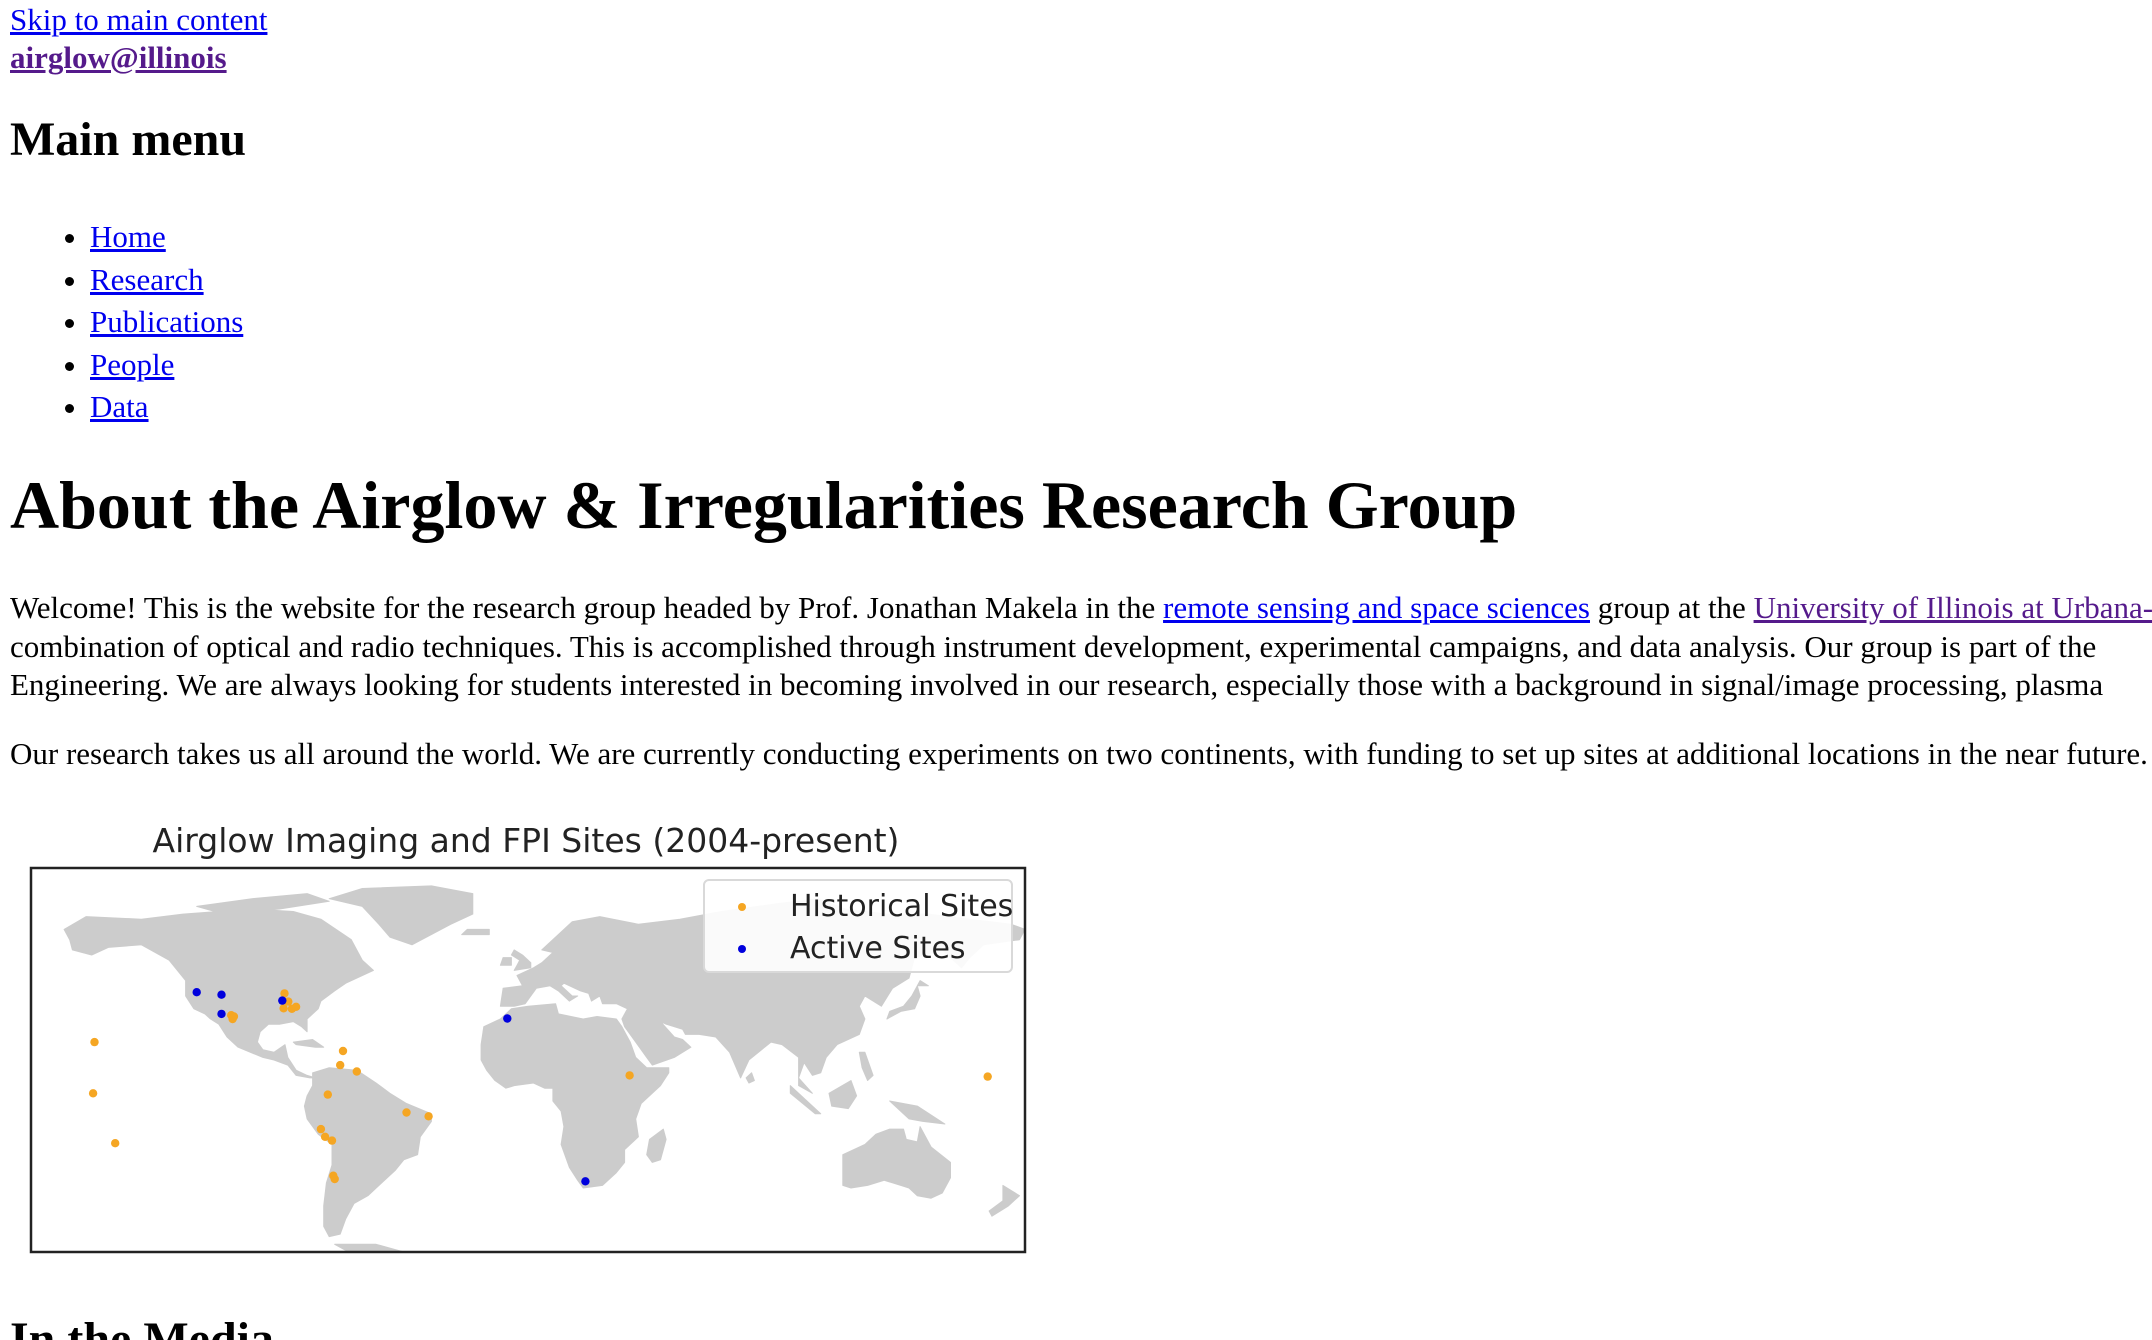  I want to click on main-menu-item-home: Home, so click(166, 237).